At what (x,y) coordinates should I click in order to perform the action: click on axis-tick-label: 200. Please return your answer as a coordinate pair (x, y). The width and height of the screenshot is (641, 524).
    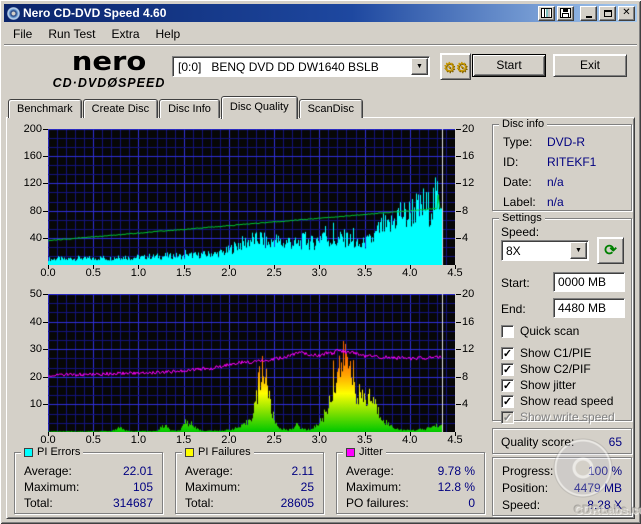
    Looking at the image, I should click on (32, 129).